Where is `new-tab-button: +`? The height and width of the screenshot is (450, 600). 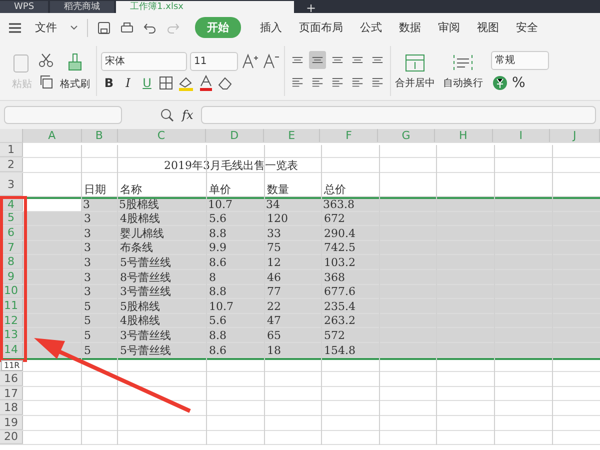 new-tab-button: + is located at coordinates (311, 8).